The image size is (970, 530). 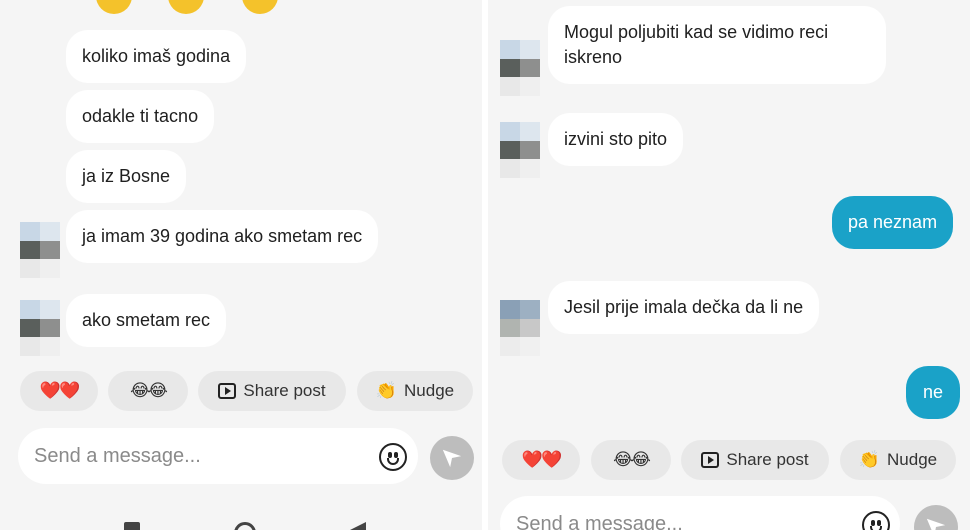 I want to click on smiley-icon, so click(x=393, y=457).